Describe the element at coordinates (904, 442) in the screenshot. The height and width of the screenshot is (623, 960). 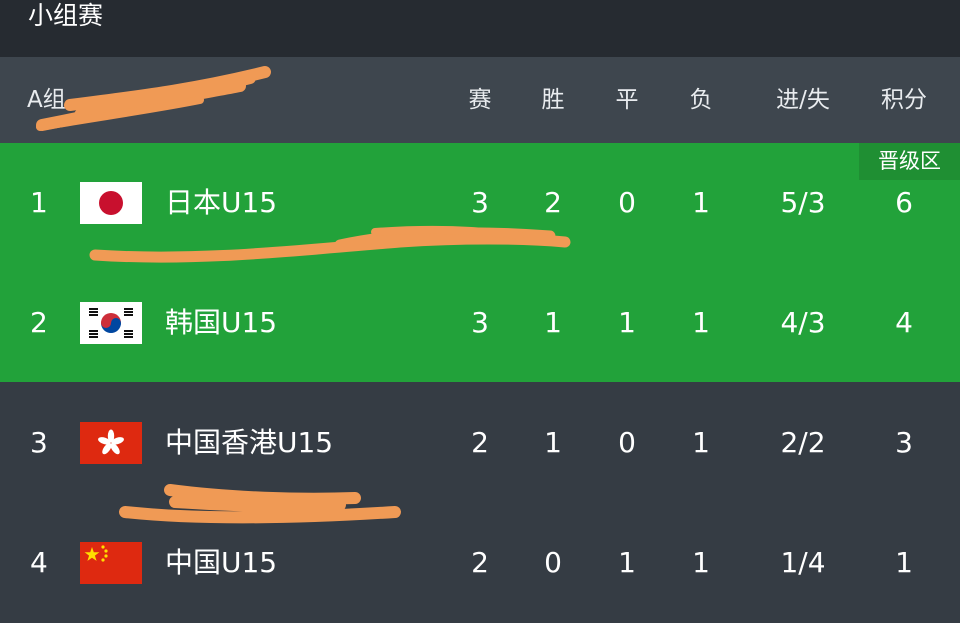
I see `points-value: 3` at that location.